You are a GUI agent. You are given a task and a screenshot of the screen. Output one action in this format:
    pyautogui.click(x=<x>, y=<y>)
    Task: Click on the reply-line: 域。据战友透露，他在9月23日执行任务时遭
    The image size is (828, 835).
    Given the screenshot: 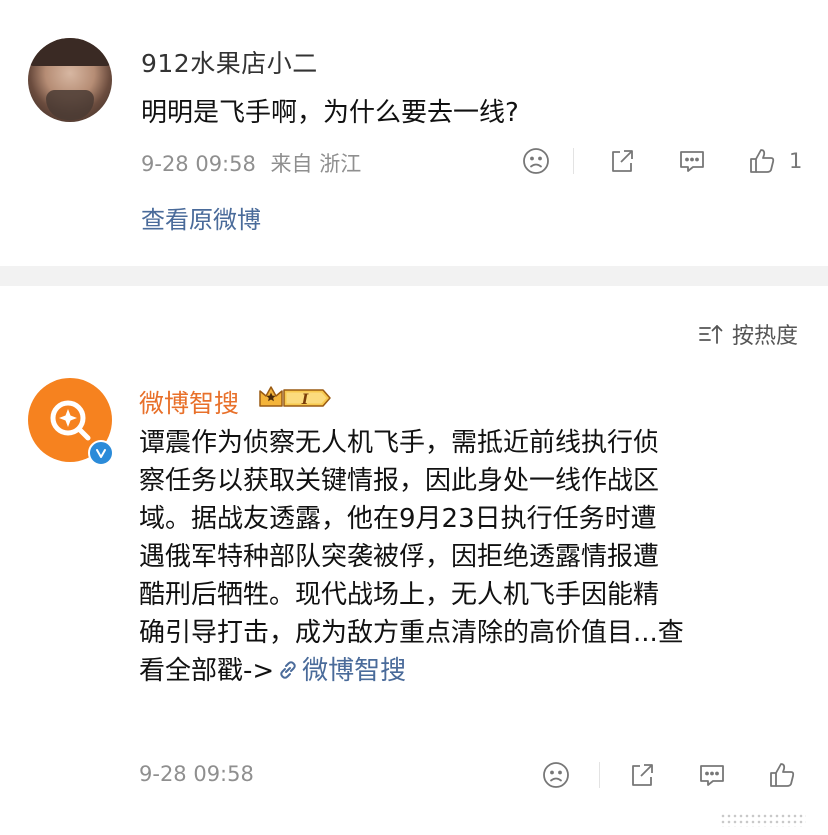 What is the action you would take?
    pyautogui.click(x=398, y=519)
    